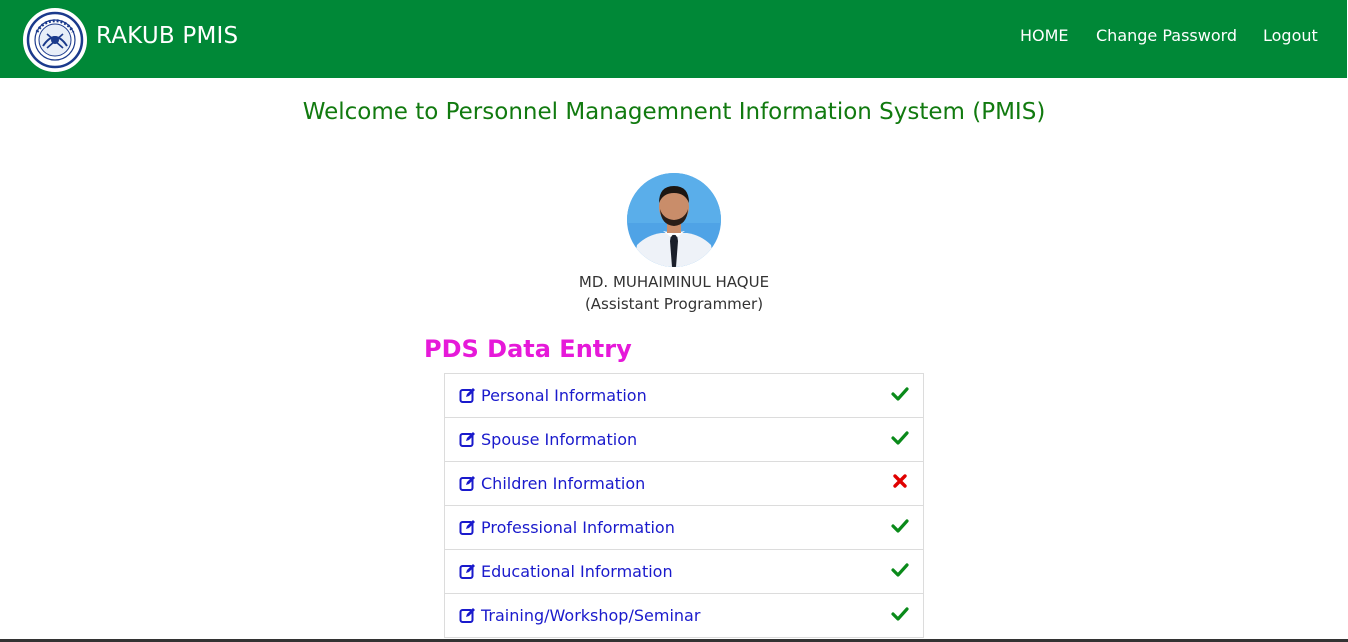 This screenshot has width=1348, height=642. Describe the element at coordinates (673, 39) in the screenshot. I see `top-navbar: RAKUB PMIS HOME Change Password Logout` at that location.